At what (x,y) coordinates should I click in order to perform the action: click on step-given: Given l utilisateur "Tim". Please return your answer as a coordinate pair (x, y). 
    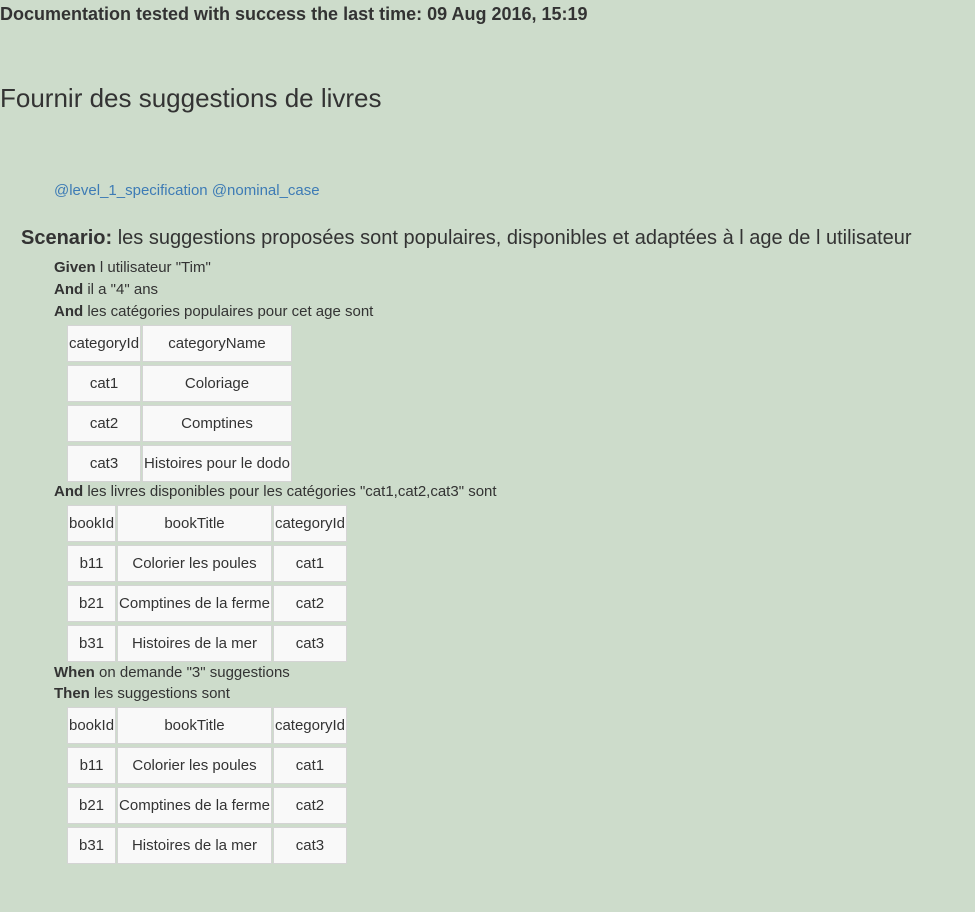
    Looking at the image, I should click on (132, 268).